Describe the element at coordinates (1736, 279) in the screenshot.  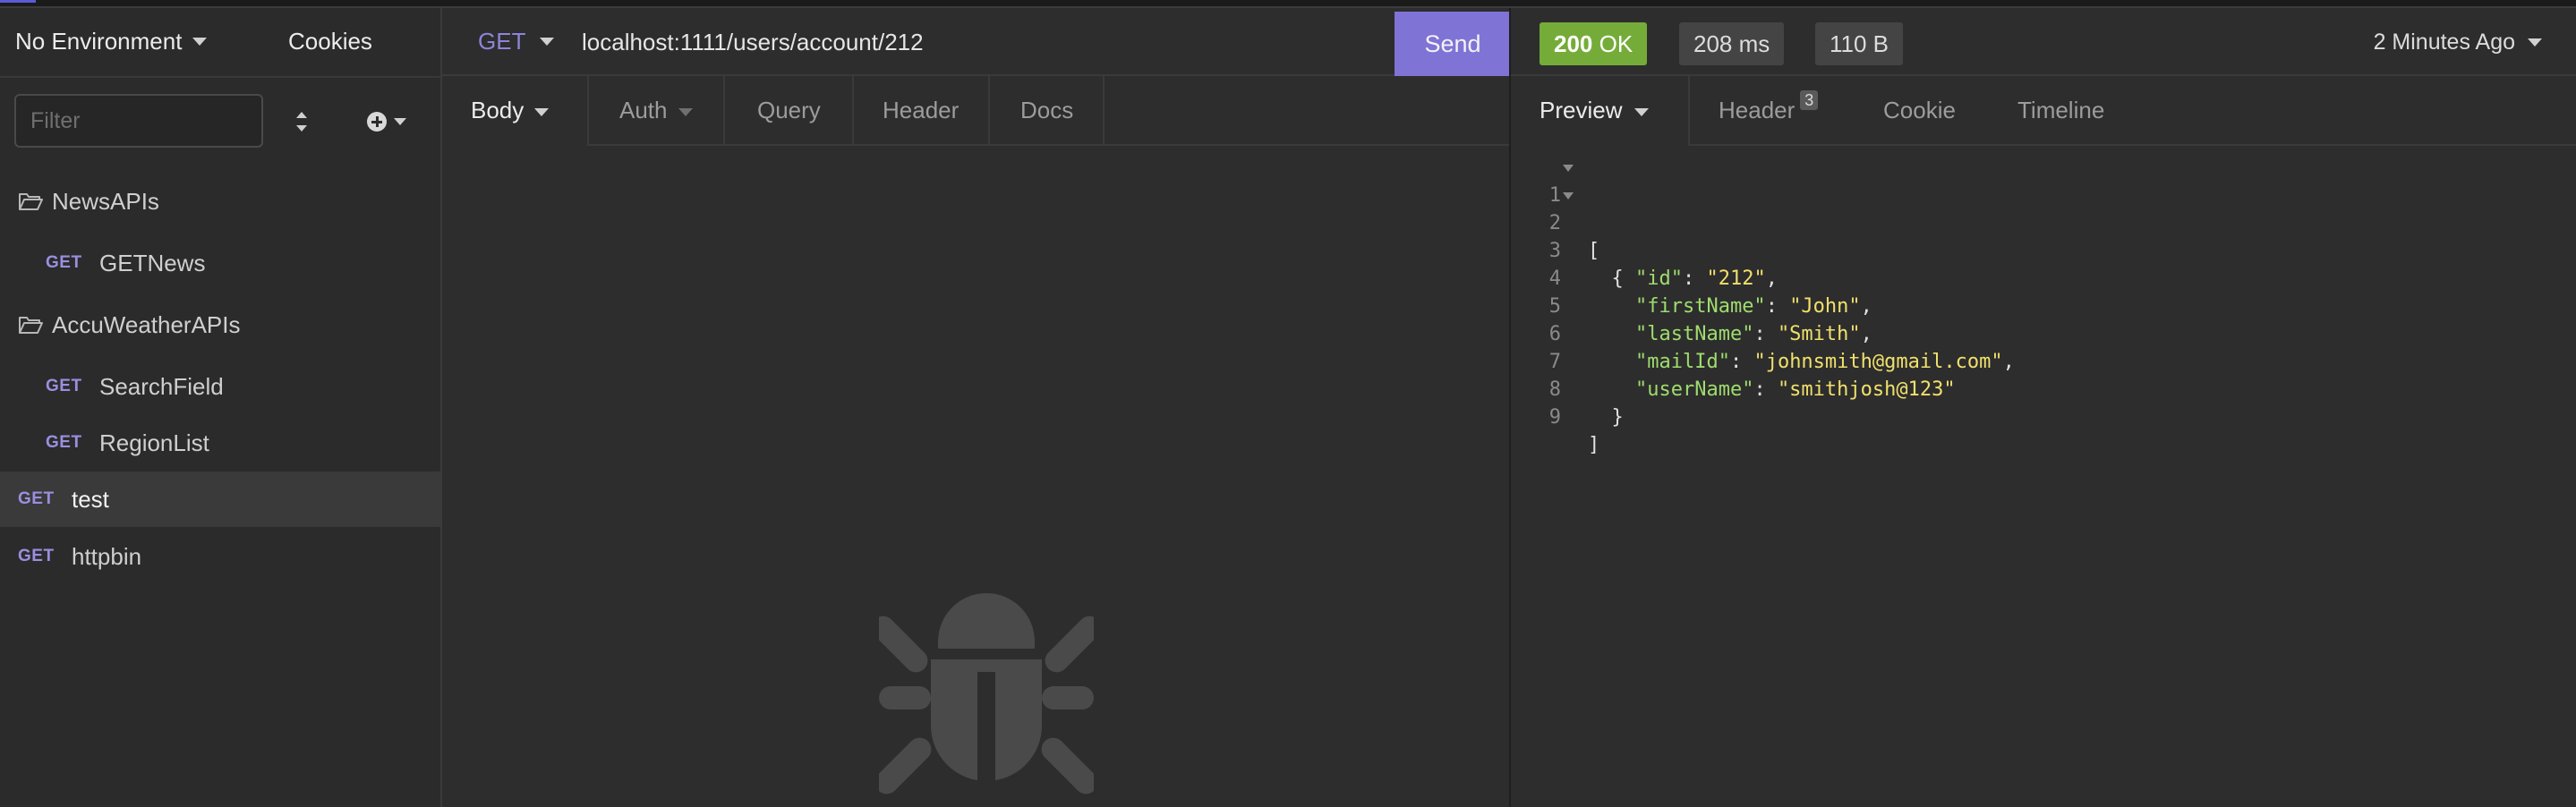
I see `json-value: "212"` at that location.